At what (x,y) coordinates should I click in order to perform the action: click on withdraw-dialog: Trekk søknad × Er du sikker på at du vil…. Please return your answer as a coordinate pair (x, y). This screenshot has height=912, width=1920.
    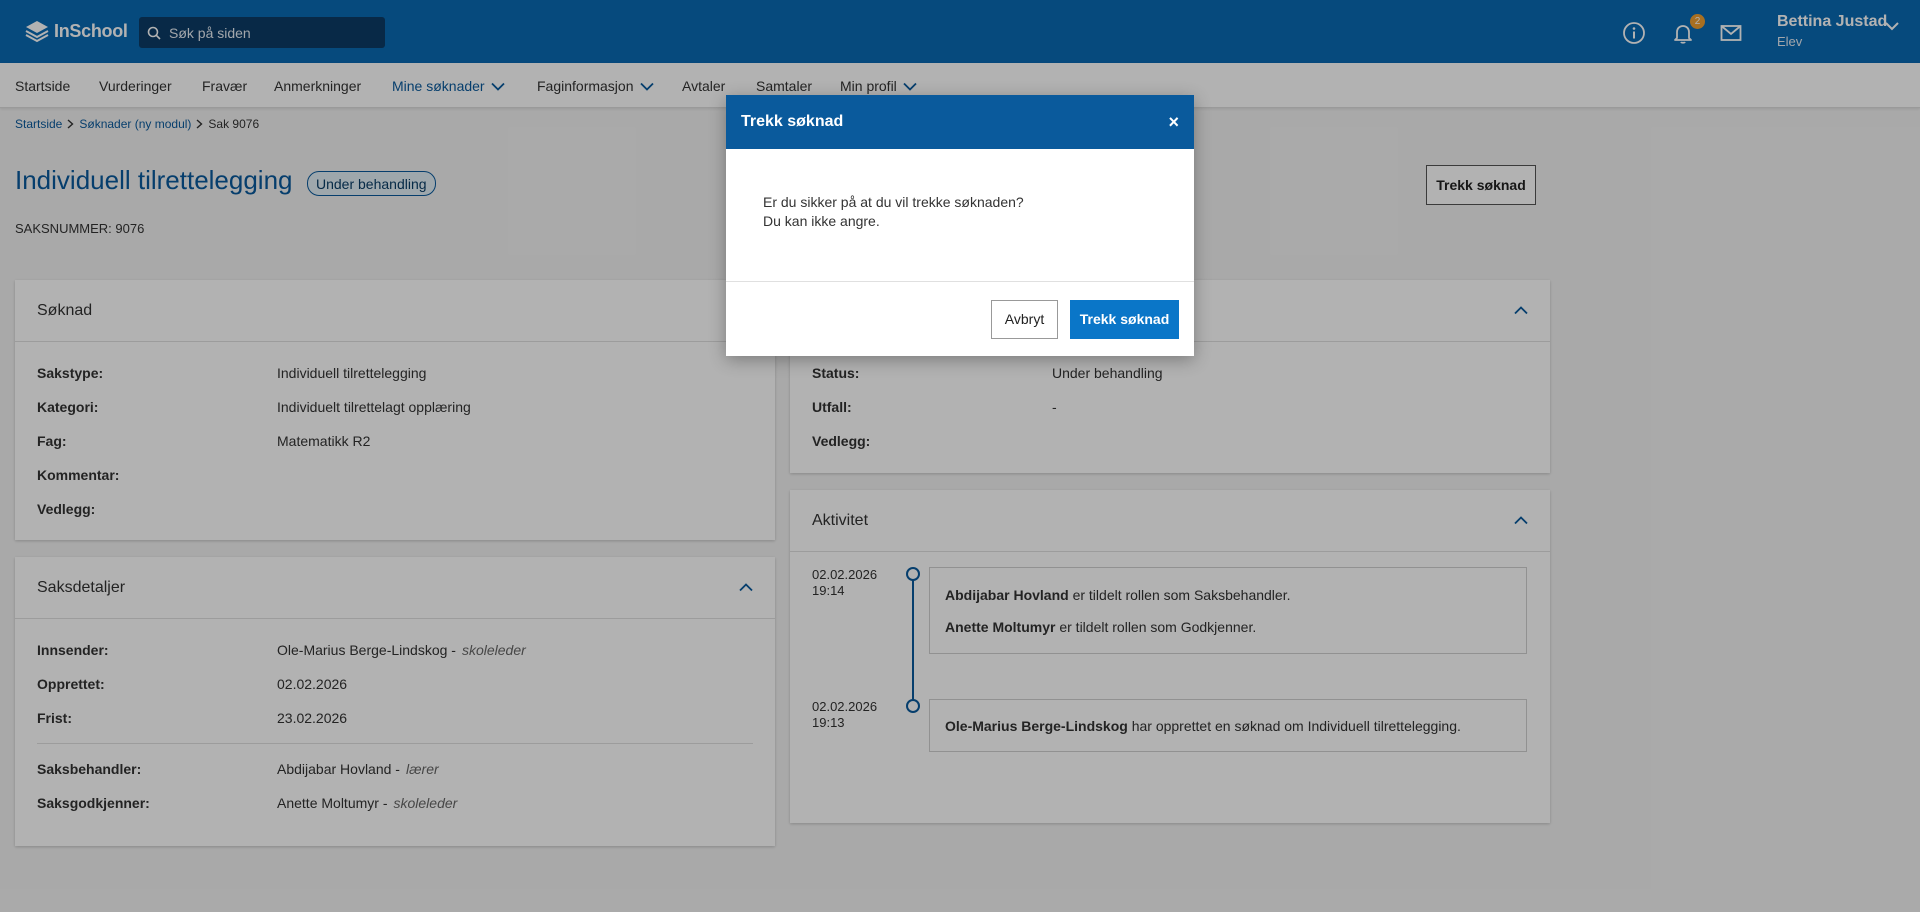
    Looking at the image, I should click on (960, 225).